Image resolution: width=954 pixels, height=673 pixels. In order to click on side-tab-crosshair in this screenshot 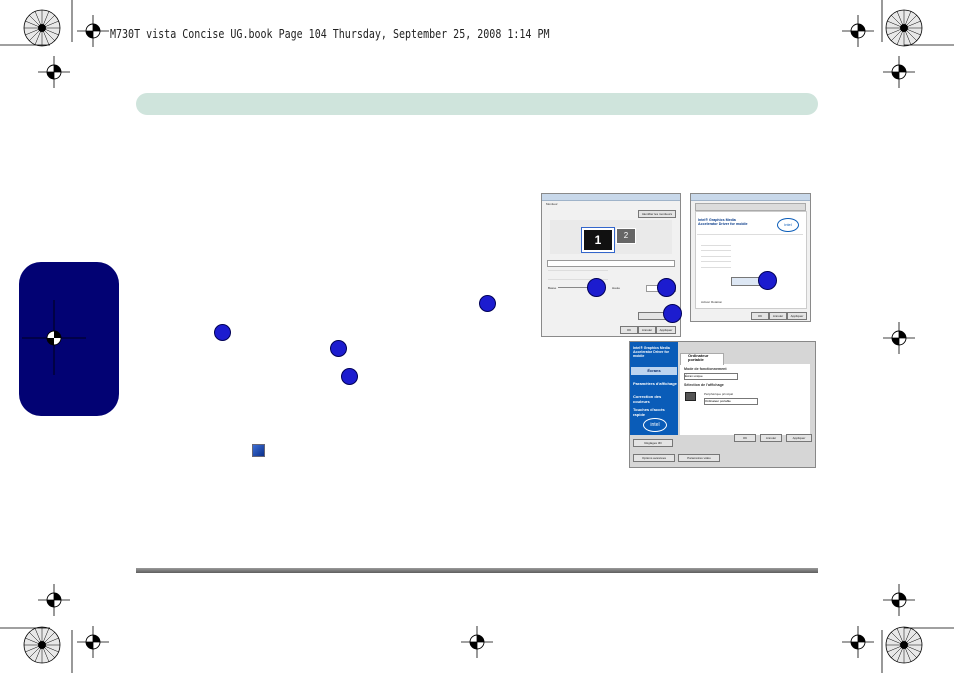, I will do `click(54, 337)`.